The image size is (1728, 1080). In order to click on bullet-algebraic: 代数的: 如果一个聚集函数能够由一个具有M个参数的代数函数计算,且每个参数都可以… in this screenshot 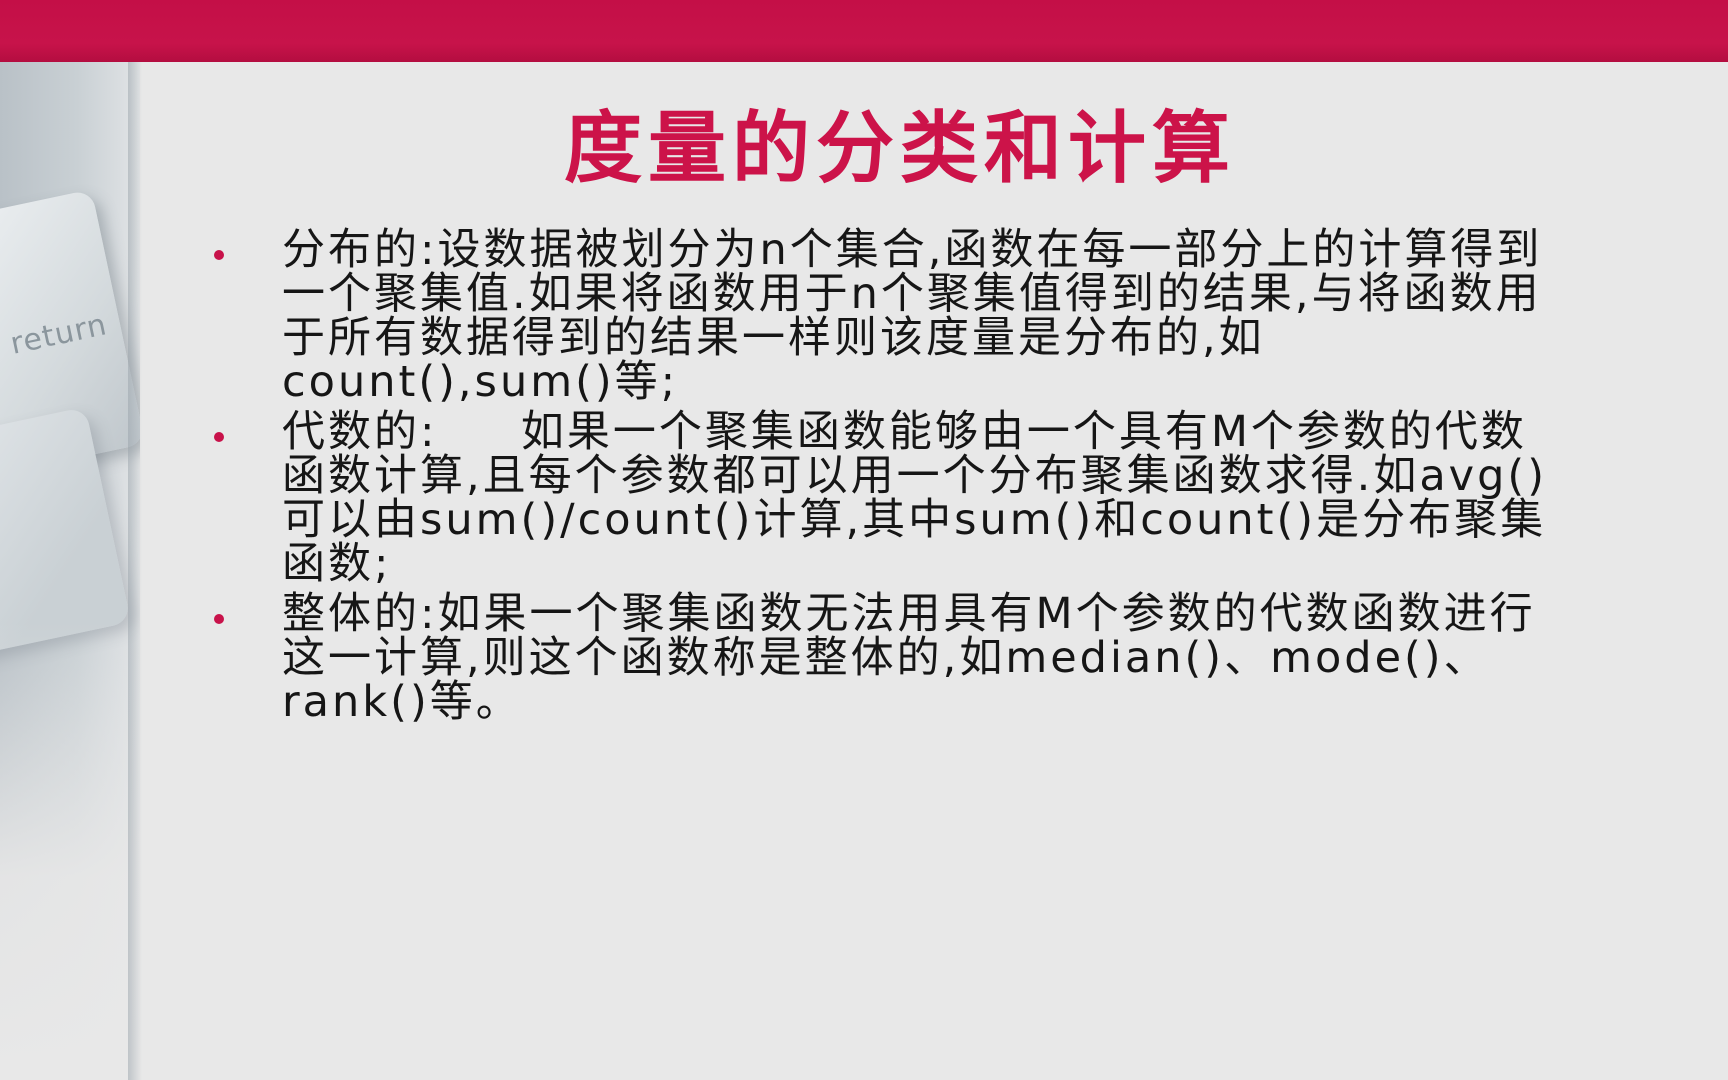, I will do `click(888, 498)`.